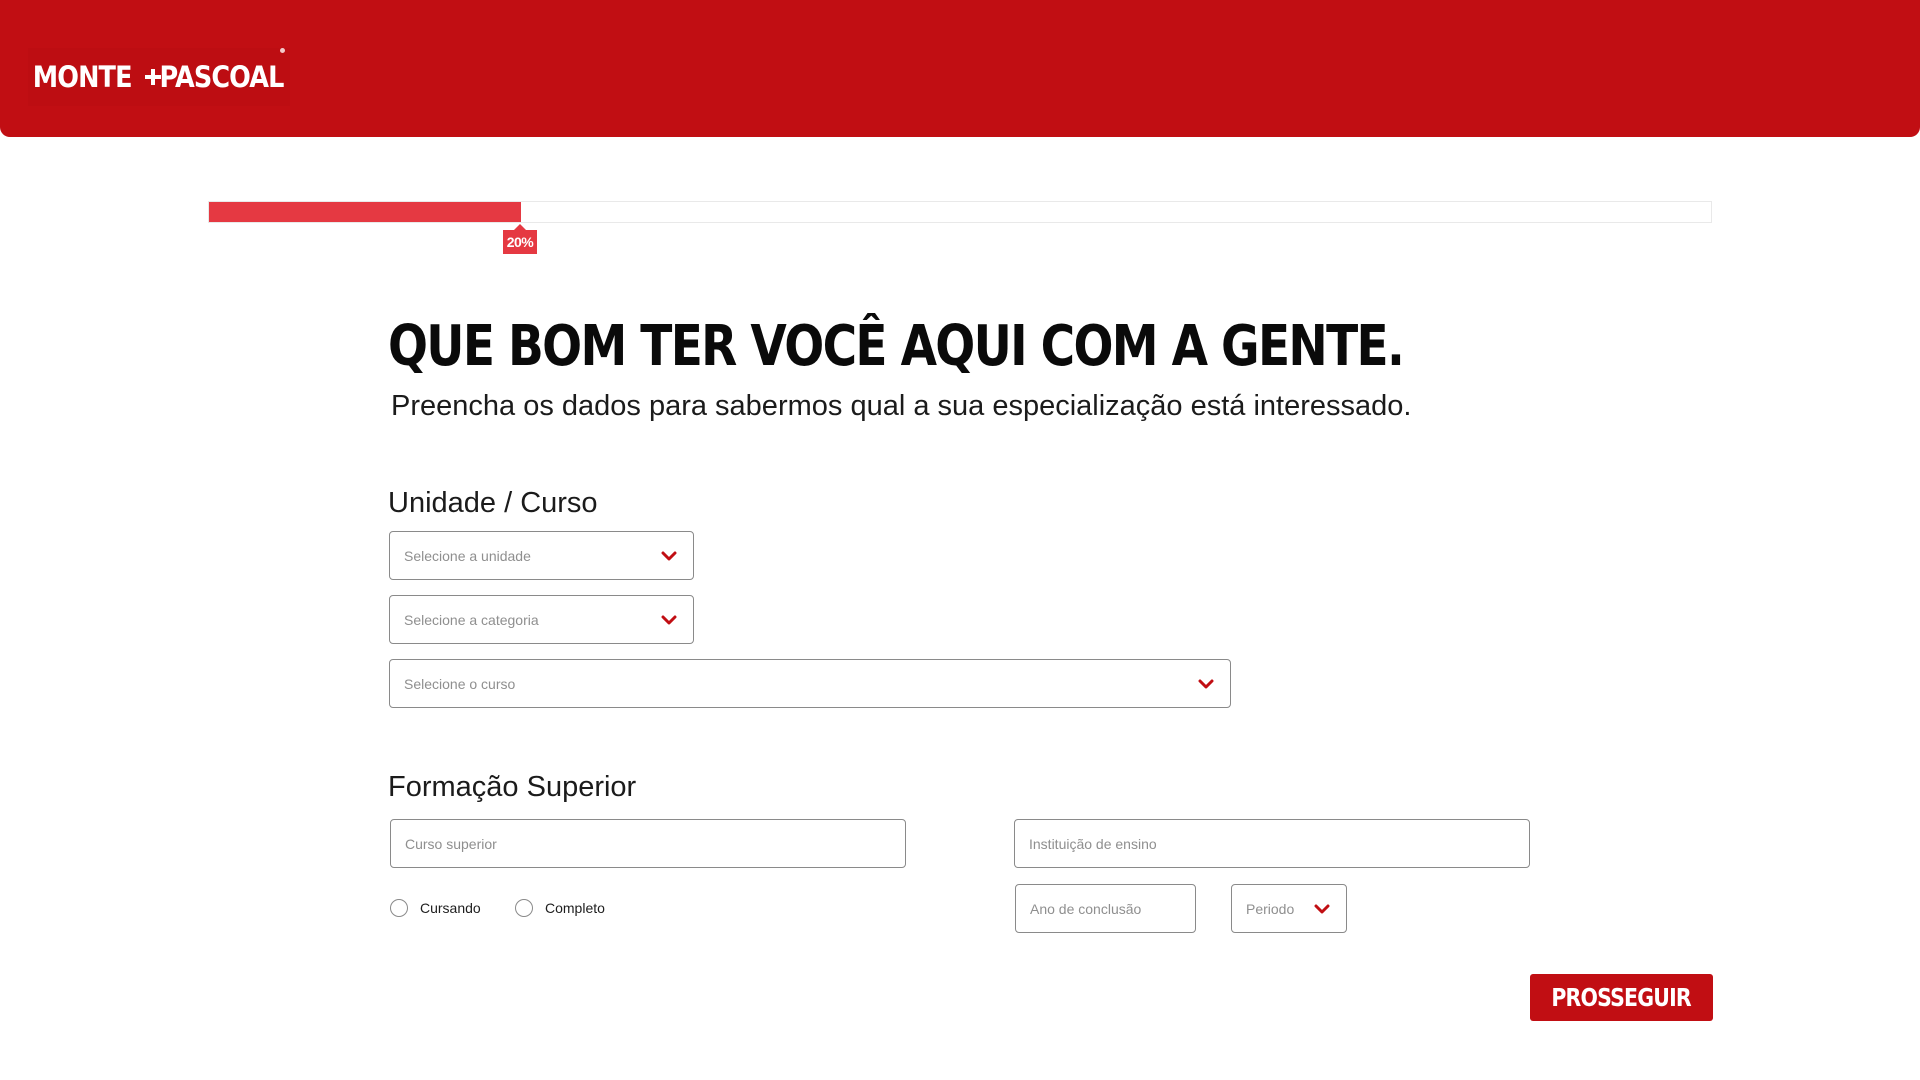 The width and height of the screenshot is (1920, 1080). What do you see at coordinates (460, 683) in the screenshot?
I see `course-select-placeholder: Selecione o curso` at bounding box center [460, 683].